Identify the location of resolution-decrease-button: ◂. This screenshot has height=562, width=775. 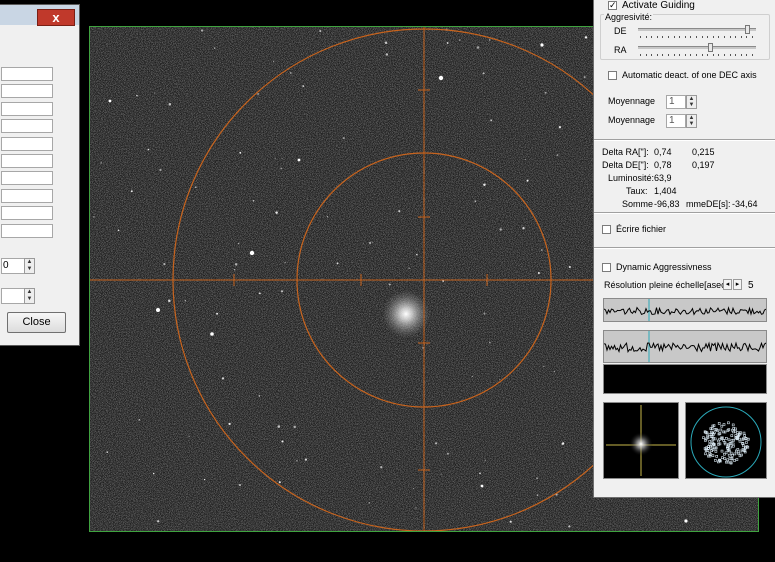
(727, 284).